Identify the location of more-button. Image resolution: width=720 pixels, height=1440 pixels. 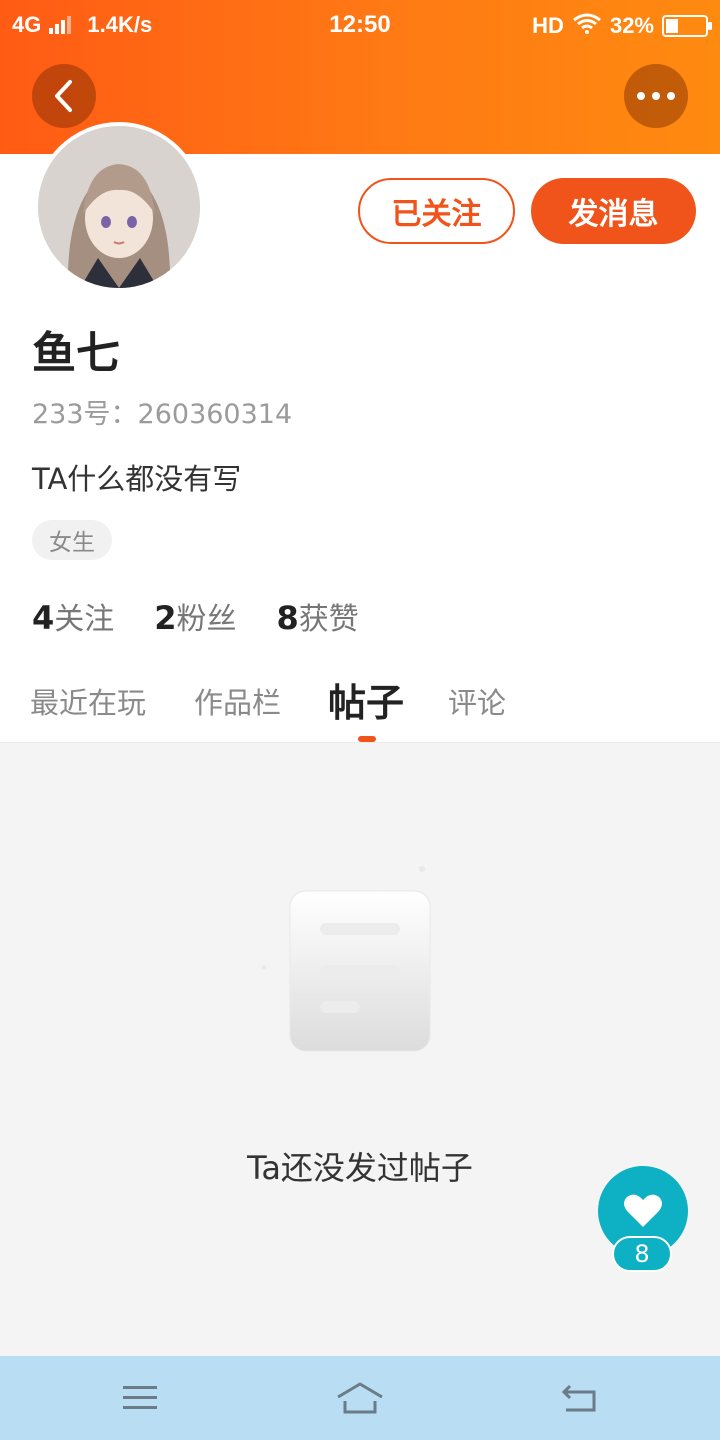
(656, 96).